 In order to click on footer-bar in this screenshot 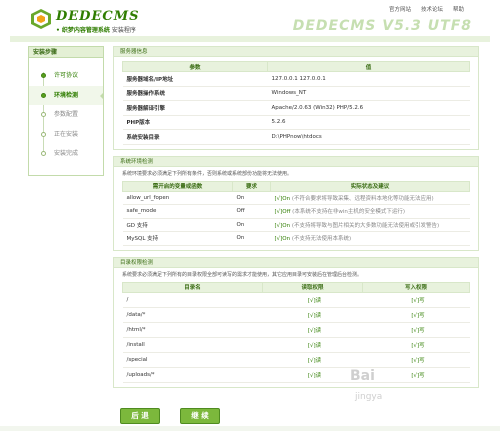, I will do `click(250, 428)`.